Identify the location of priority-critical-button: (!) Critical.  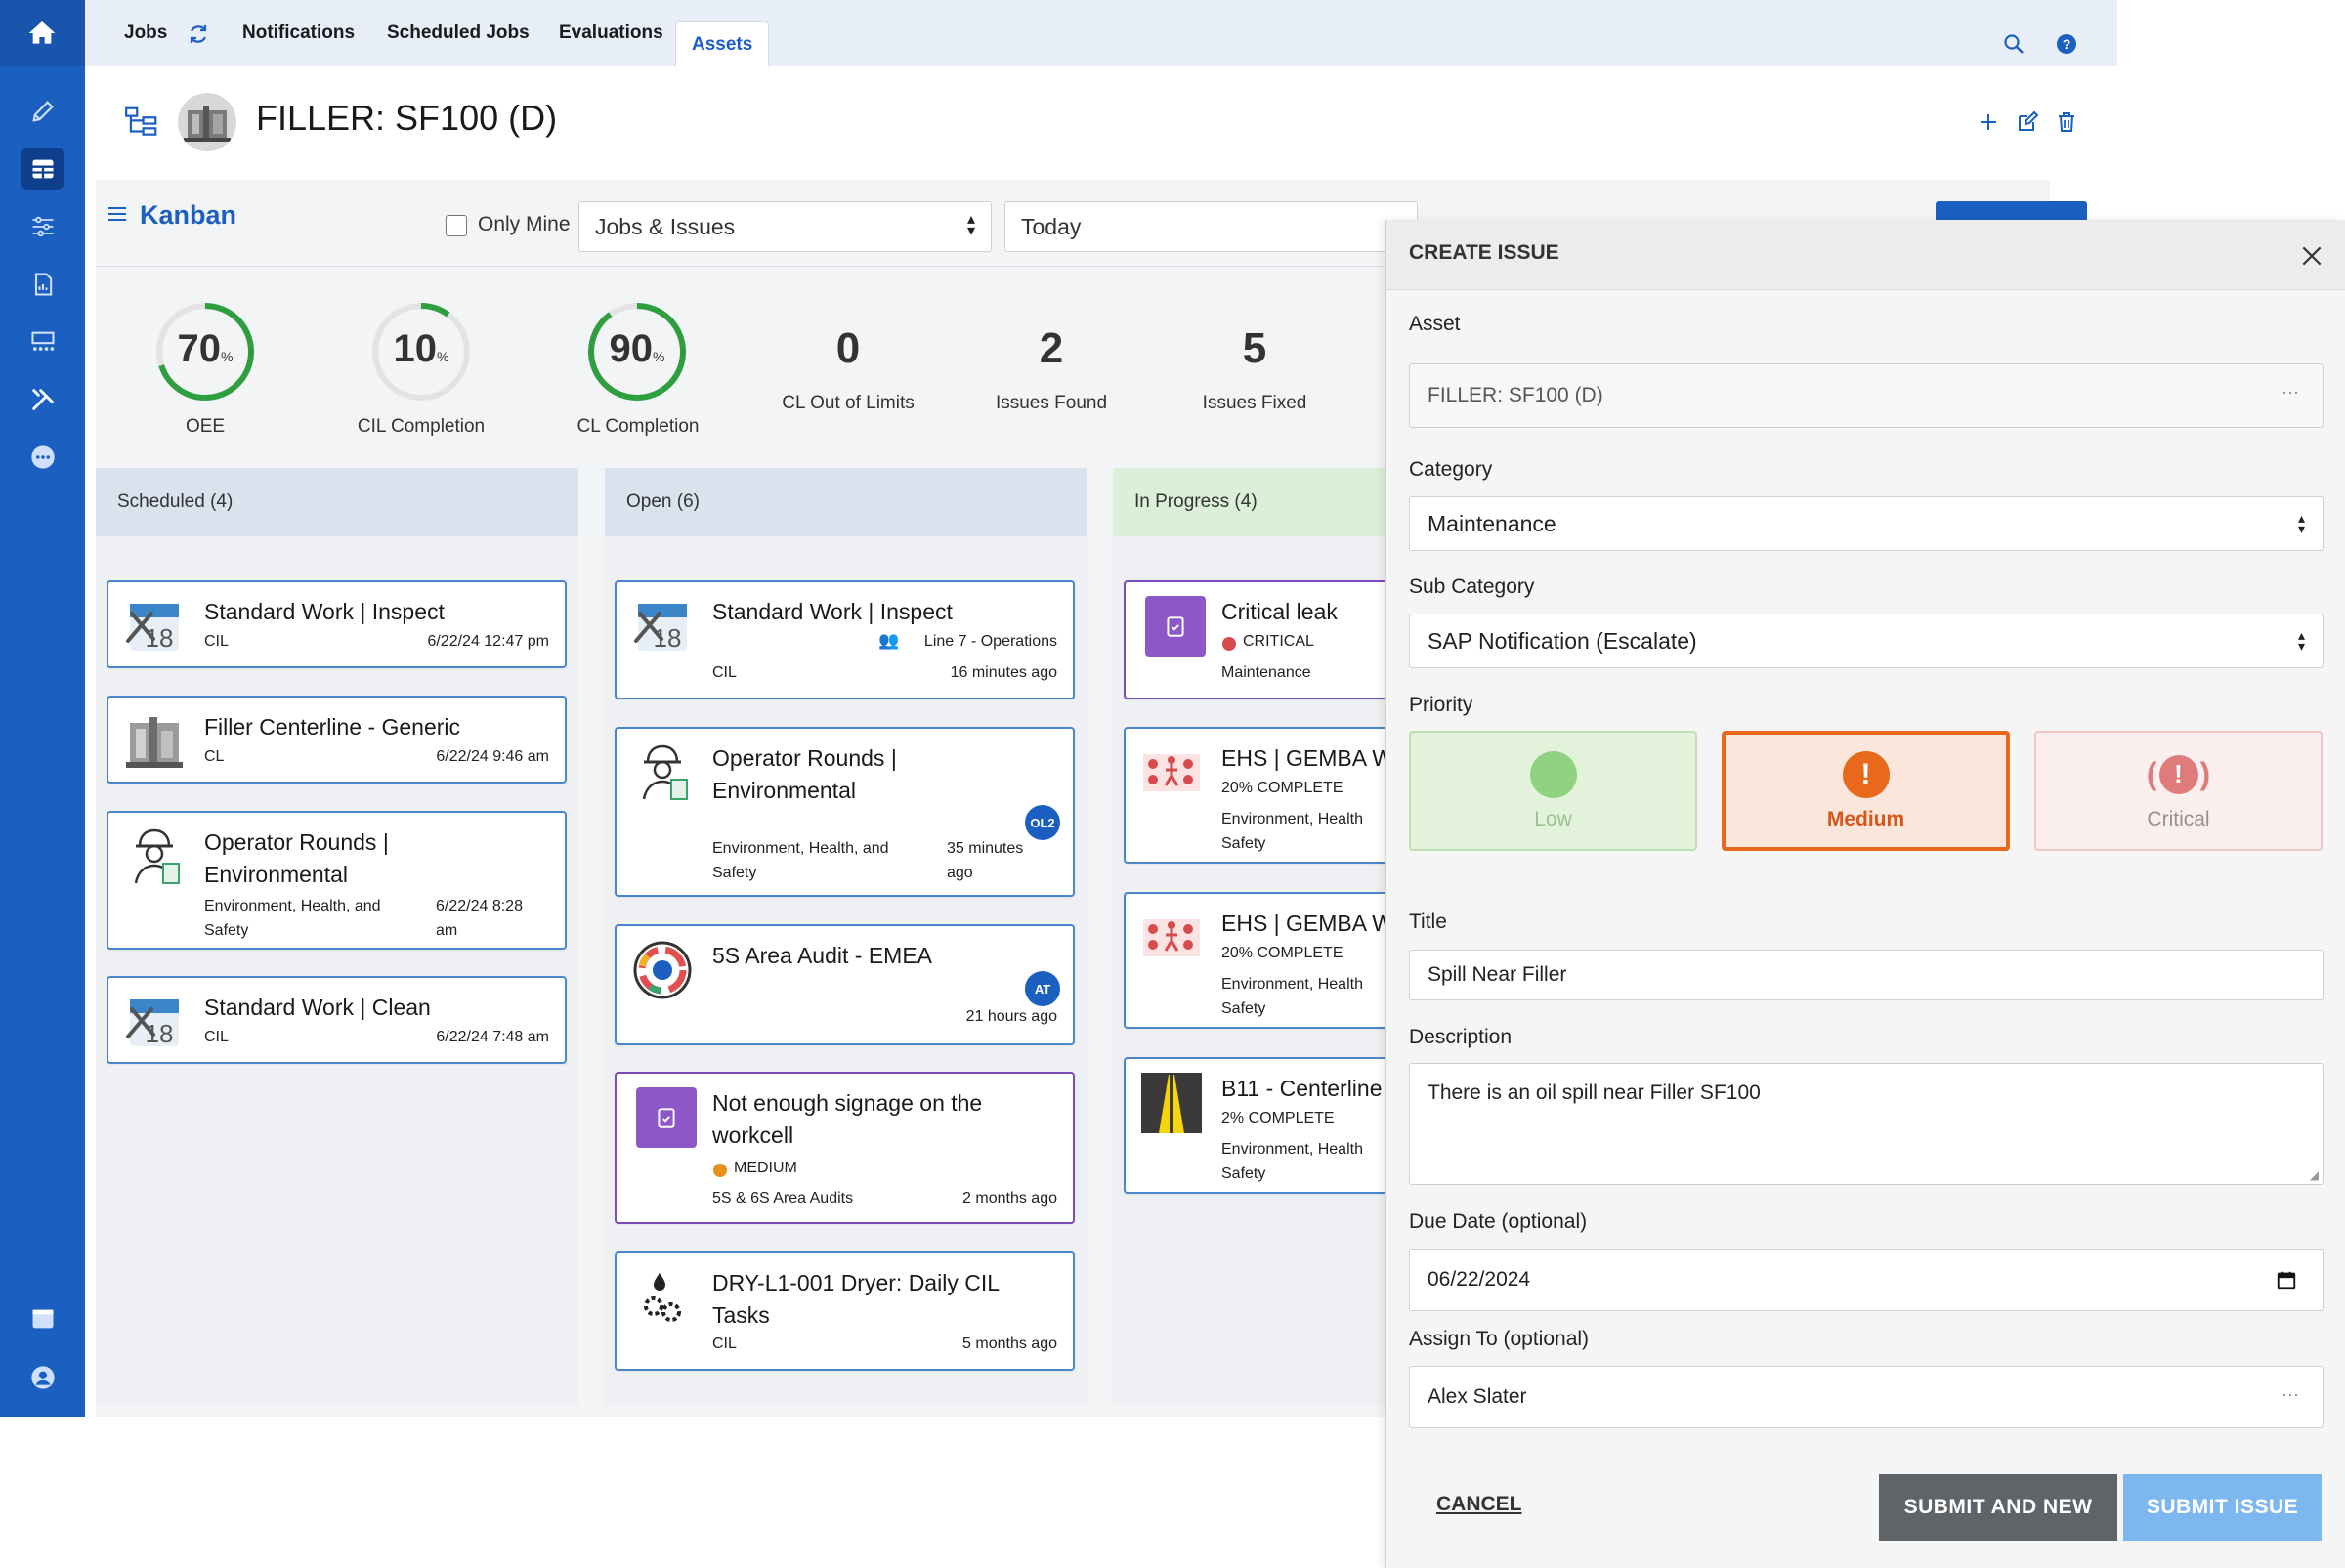
(2178, 791).